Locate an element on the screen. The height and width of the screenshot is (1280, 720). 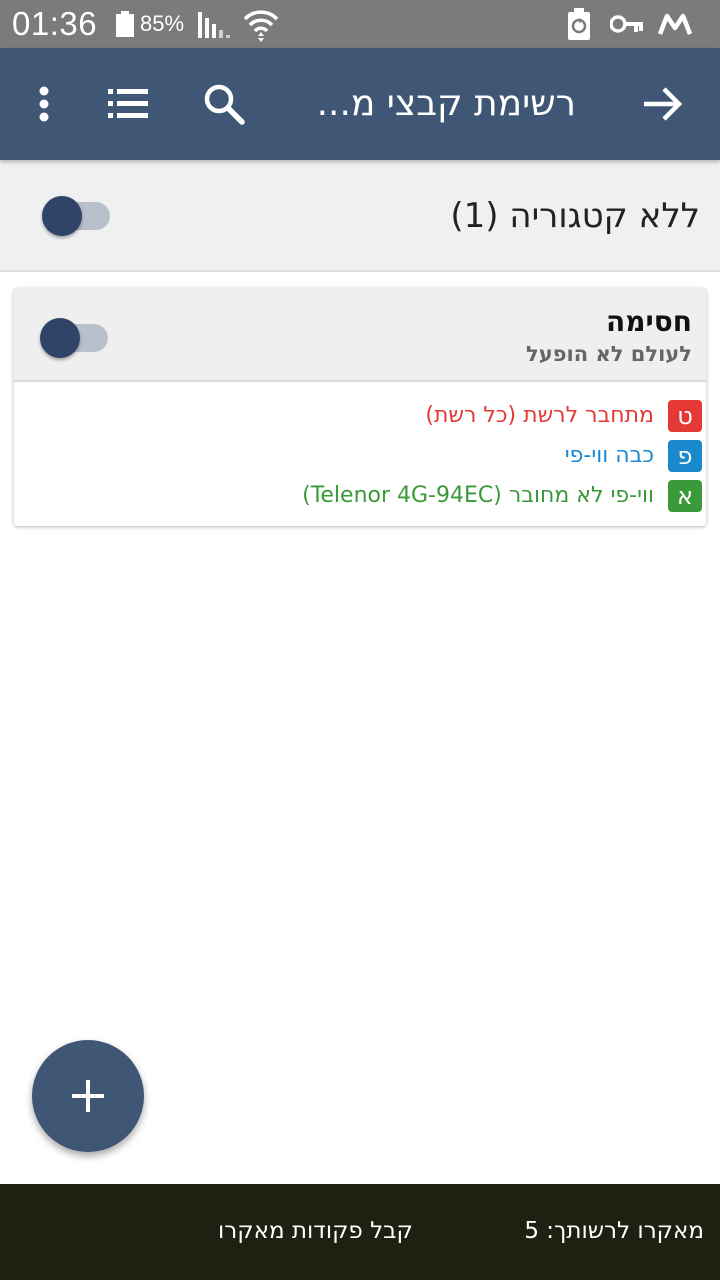
macro-toggle is located at coordinates (75, 338).